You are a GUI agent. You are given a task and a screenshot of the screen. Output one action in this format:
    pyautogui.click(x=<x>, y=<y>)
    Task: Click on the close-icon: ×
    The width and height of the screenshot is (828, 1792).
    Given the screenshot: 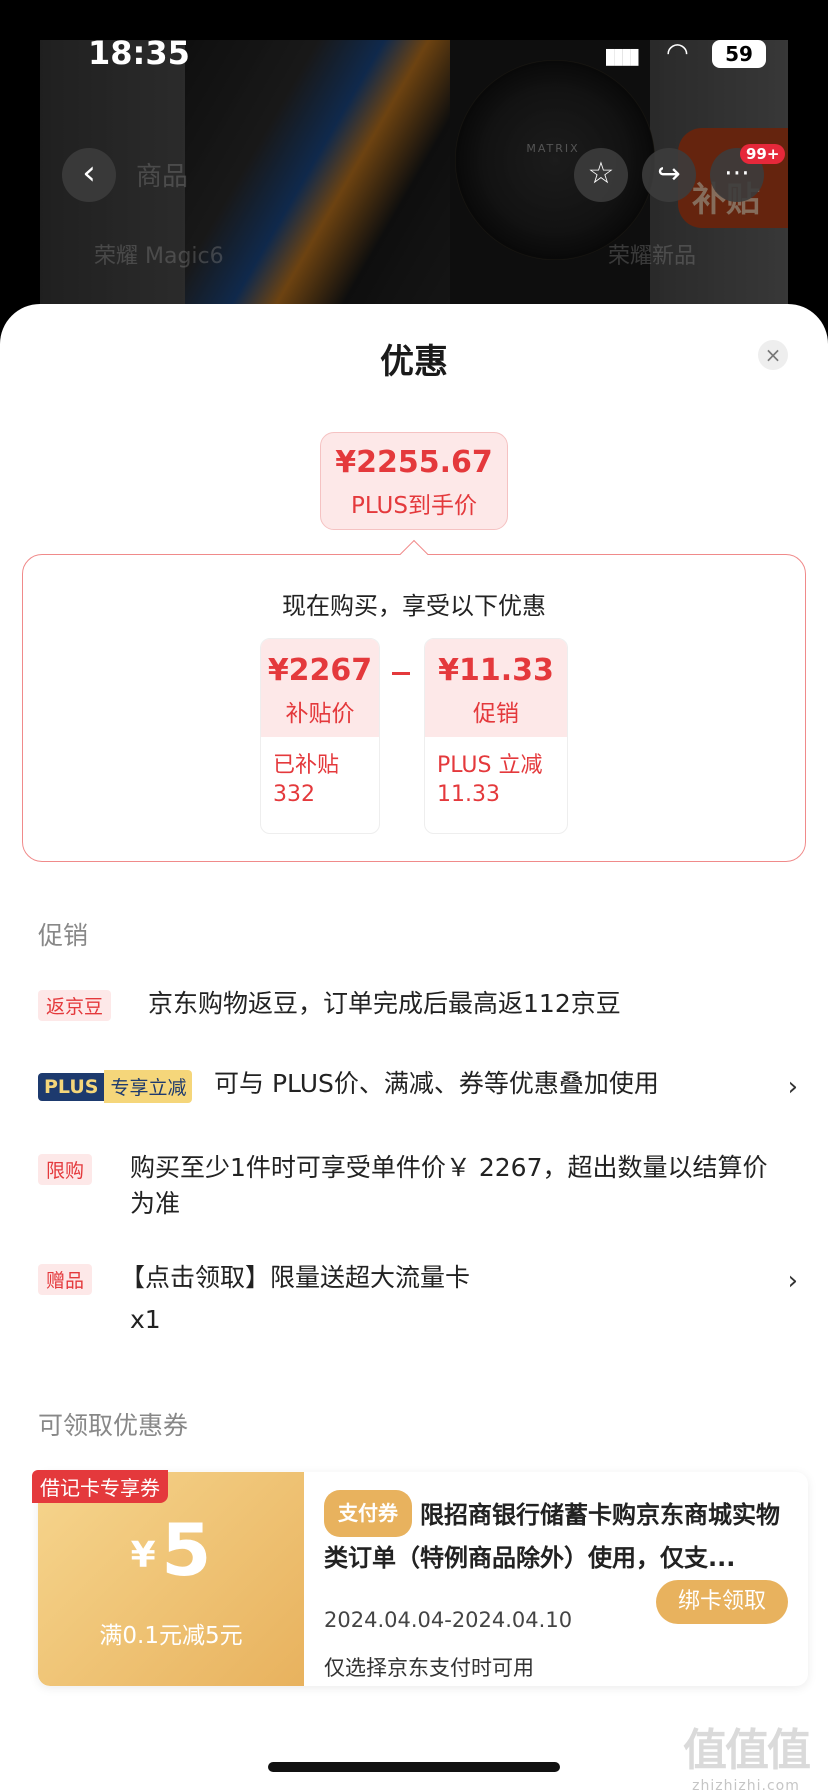 What is the action you would take?
    pyautogui.click(x=773, y=355)
    